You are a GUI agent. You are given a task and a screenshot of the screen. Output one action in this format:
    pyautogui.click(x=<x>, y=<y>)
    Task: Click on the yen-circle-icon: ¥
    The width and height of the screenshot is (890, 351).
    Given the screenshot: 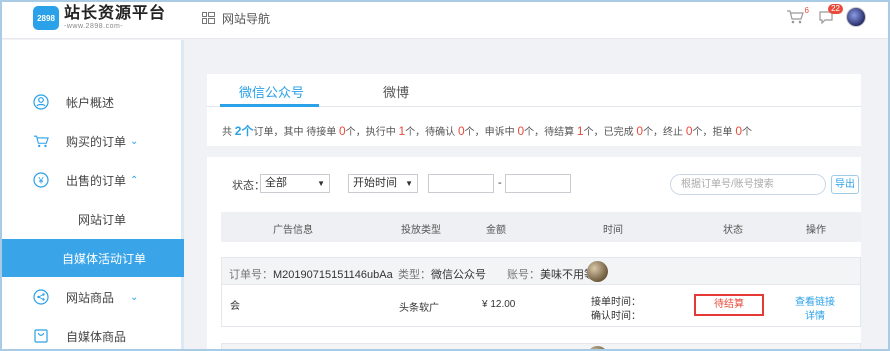 What is the action you would take?
    pyautogui.click(x=41, y=180)
    